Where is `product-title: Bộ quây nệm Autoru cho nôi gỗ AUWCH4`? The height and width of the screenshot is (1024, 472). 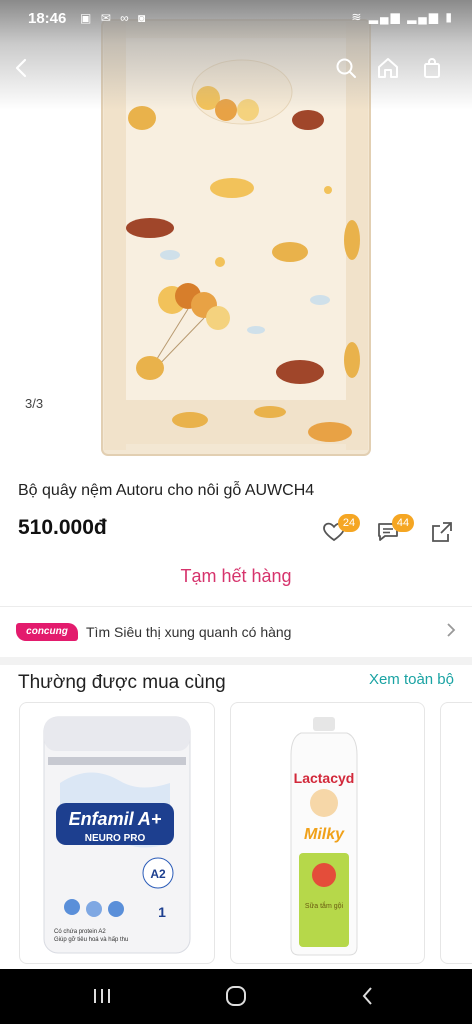
product-title: Bộ quây nệm Autoru cho nôi gỗ AUWCH4 is located at coordinates (166, 490).